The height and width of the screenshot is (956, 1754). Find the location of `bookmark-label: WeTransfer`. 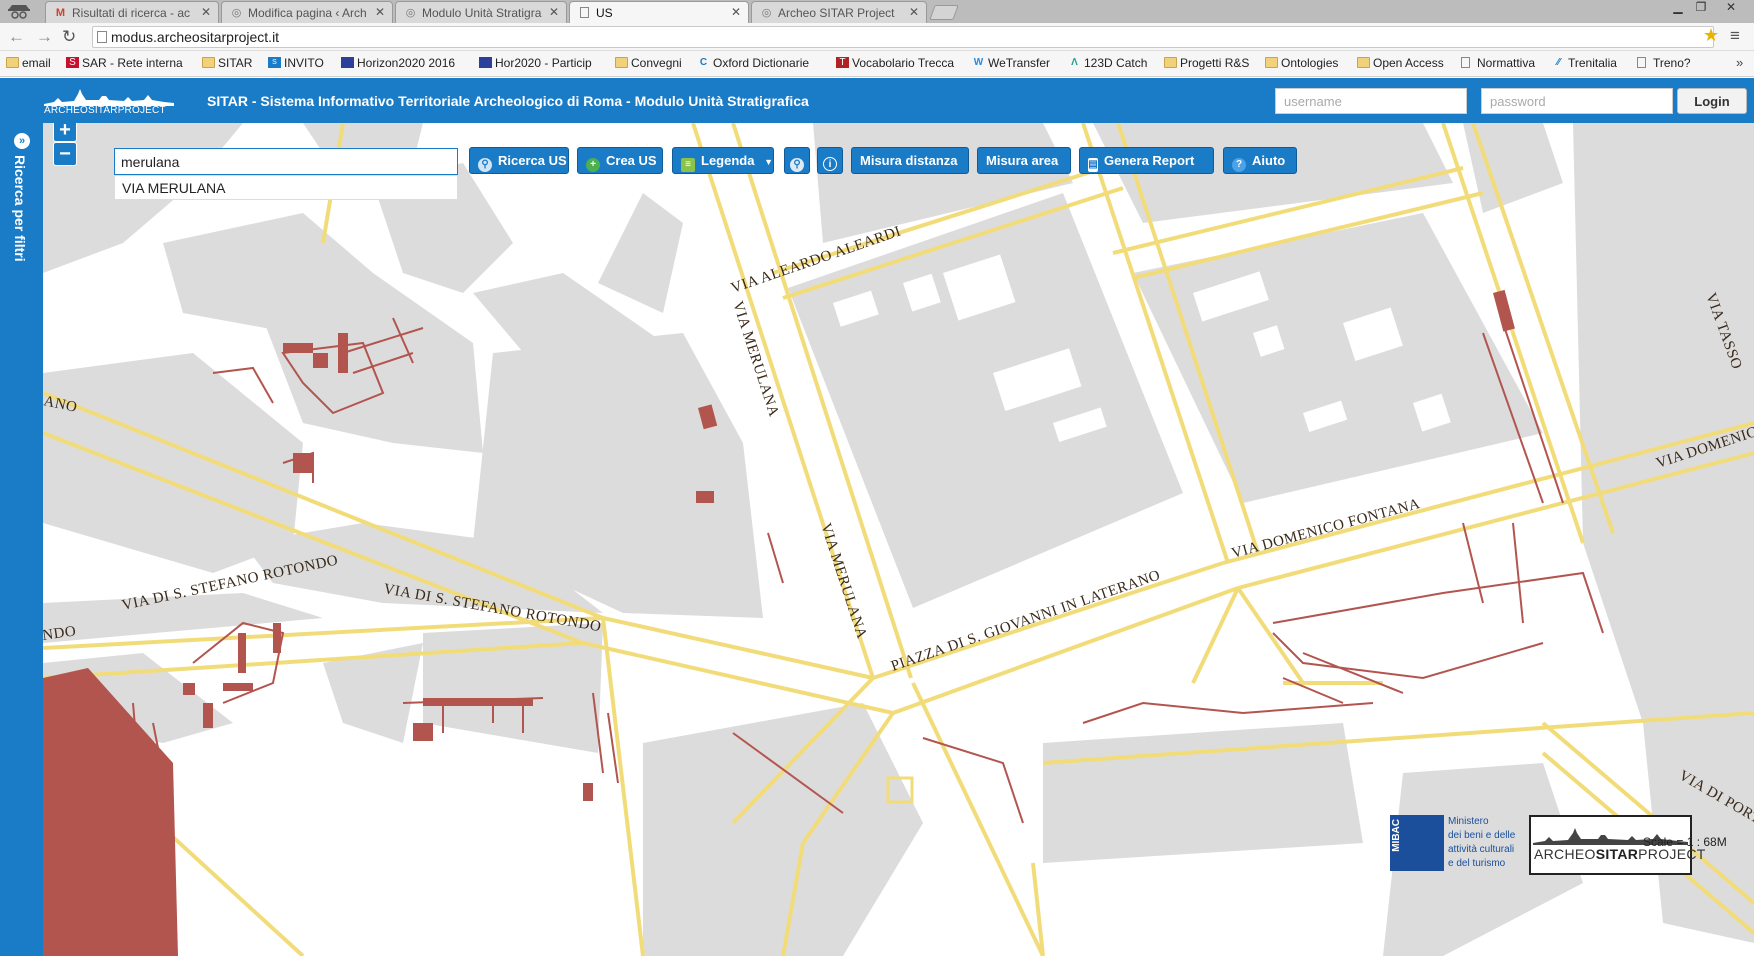

bookmark-label: WeTransfer is located at coordinates (1019, 63).